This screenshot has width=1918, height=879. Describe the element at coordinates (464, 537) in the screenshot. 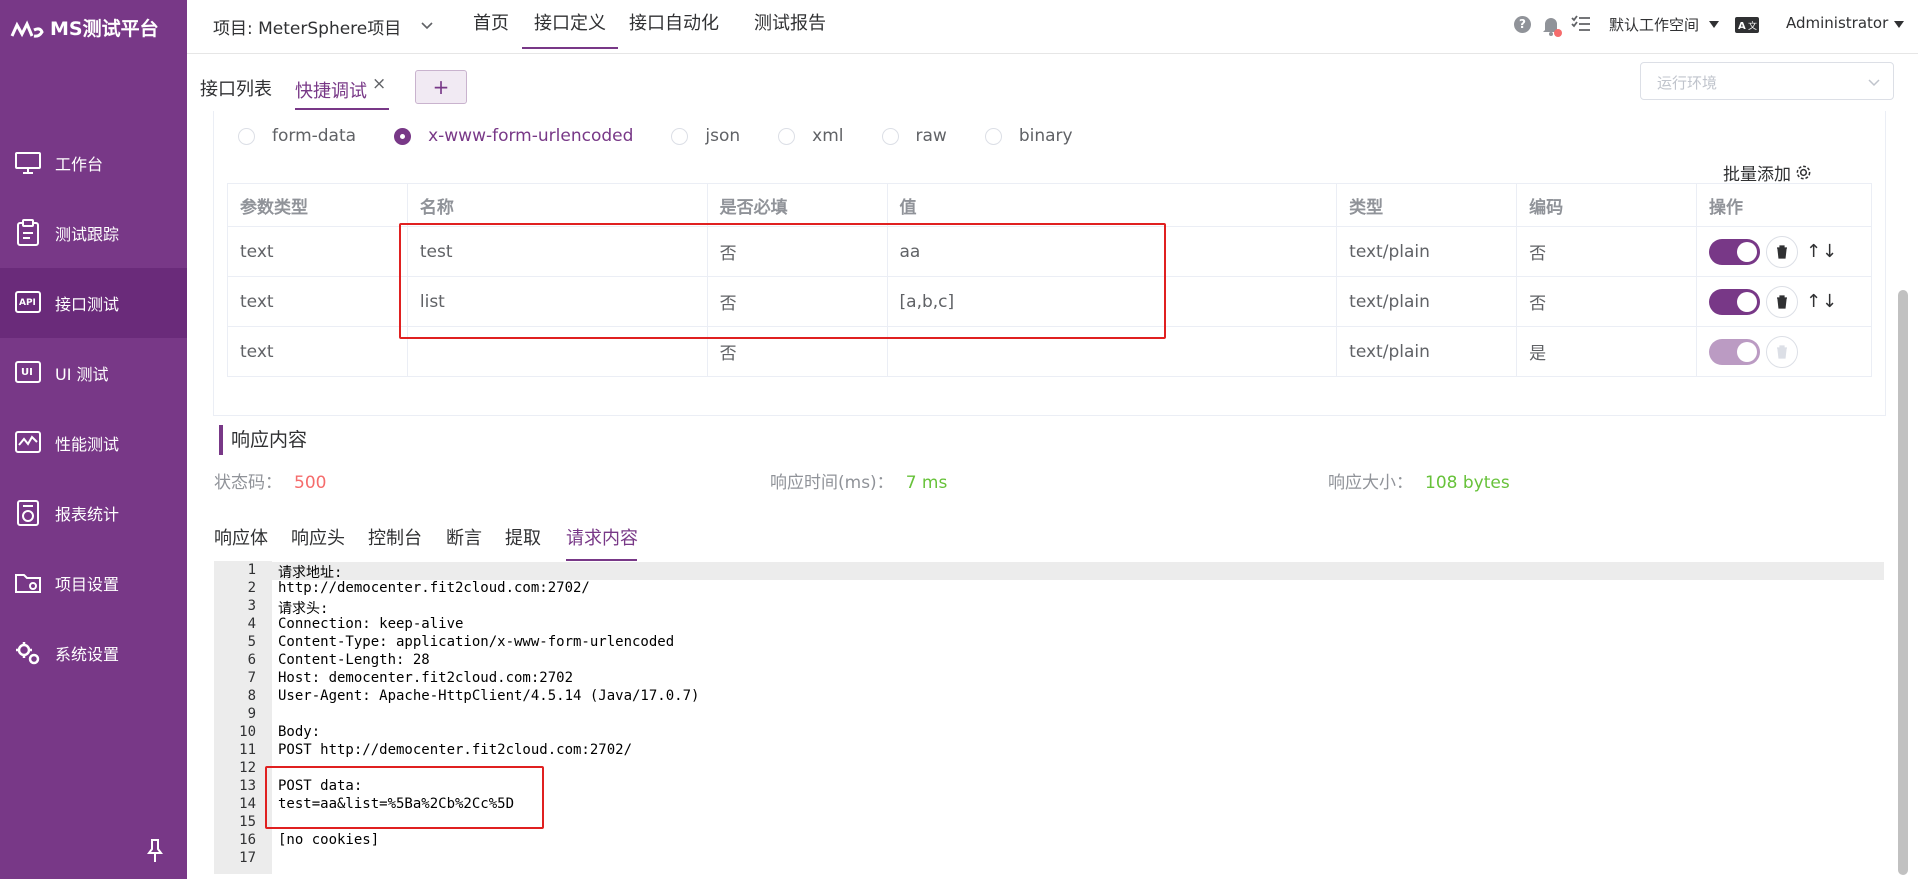

I see `tab-assertions: 断言` at that location.